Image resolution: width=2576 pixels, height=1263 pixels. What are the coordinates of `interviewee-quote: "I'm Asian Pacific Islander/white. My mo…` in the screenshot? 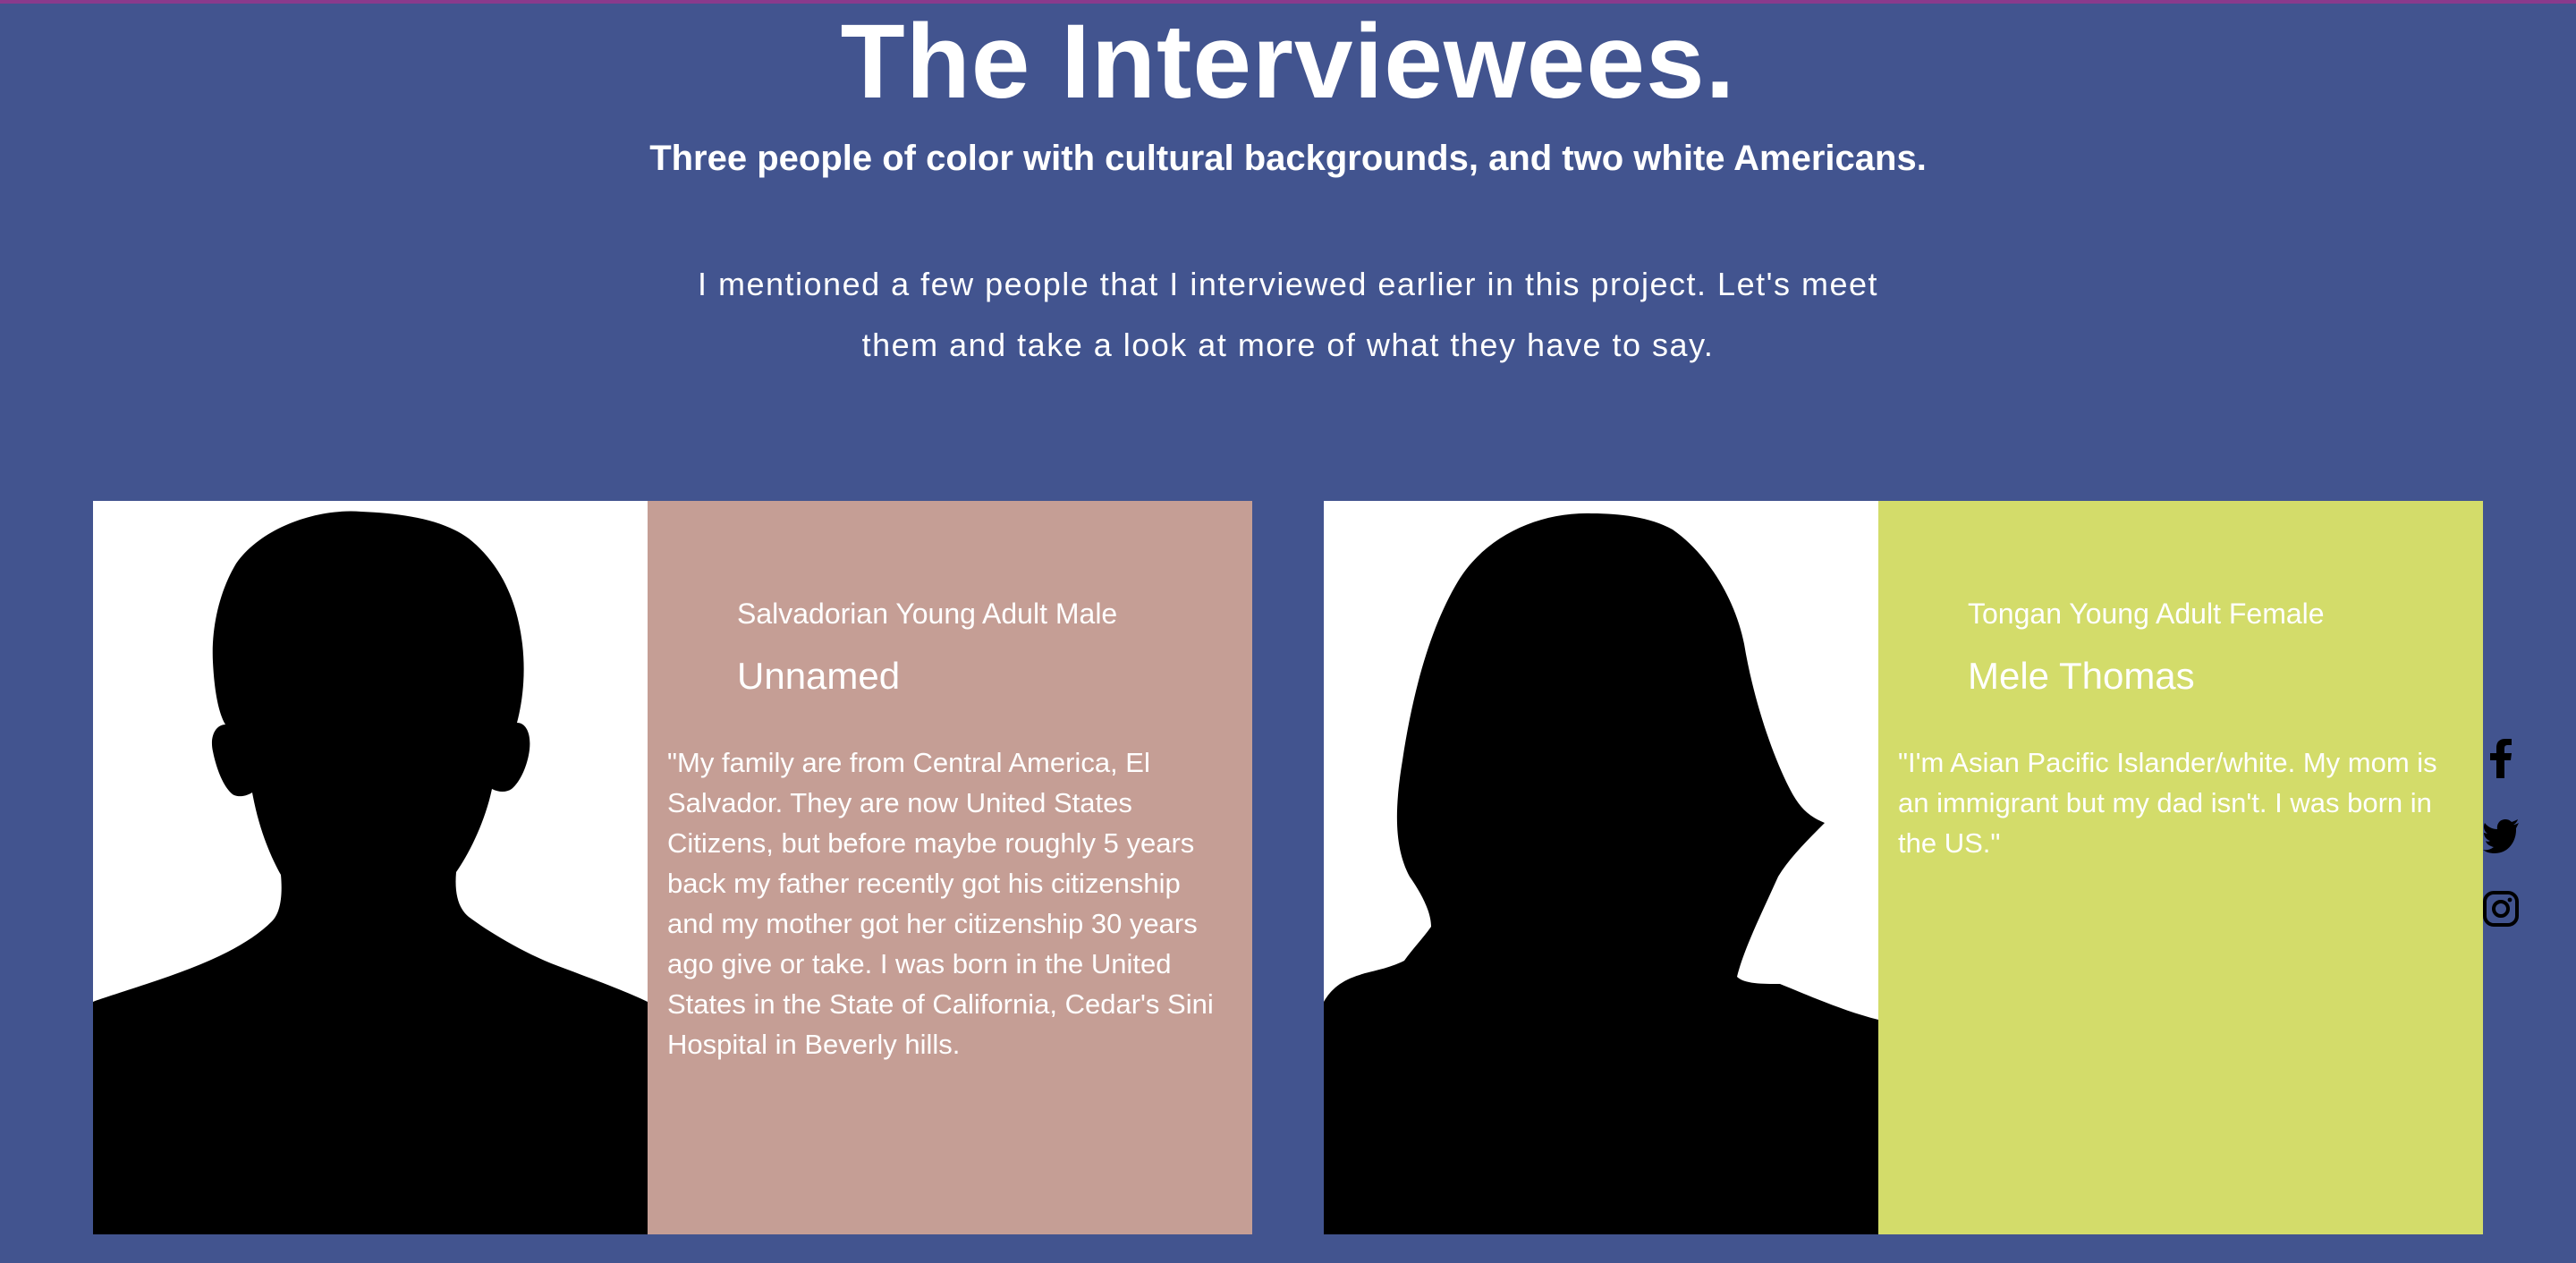 It's located at (2167, 803).